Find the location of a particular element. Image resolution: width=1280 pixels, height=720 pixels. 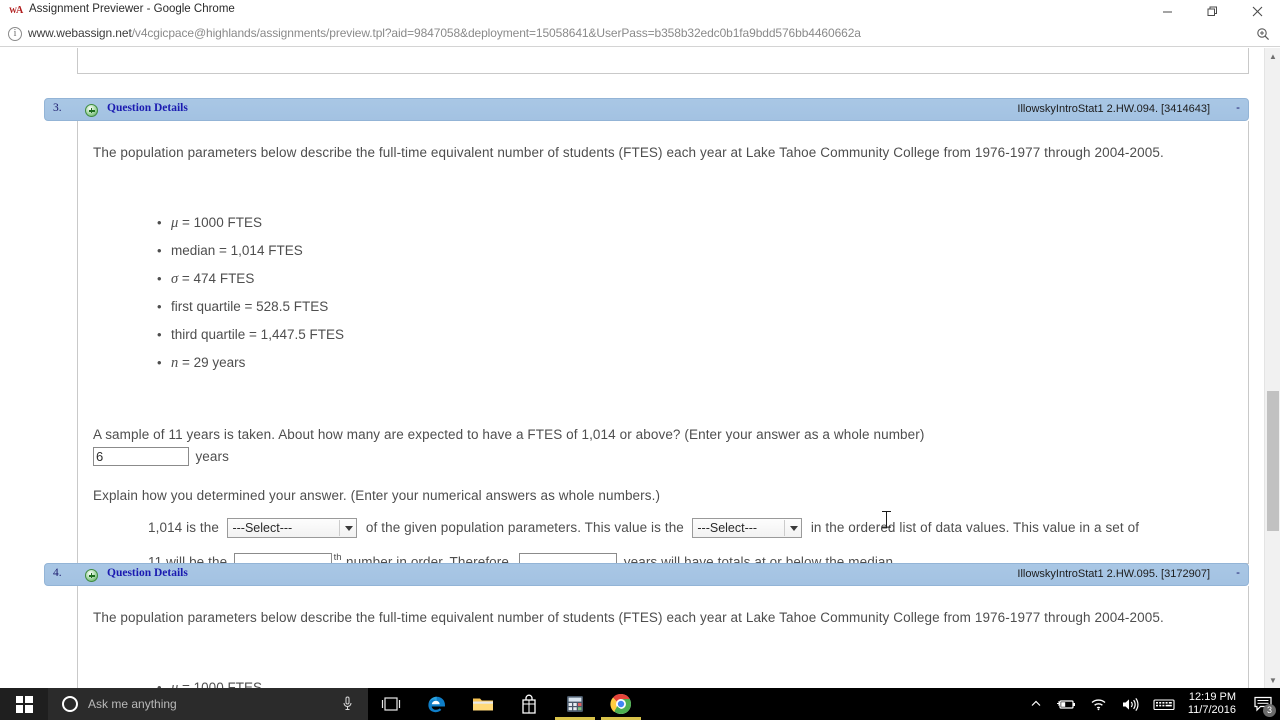

system-tray: 12:19 PM 11/7/2016 3 is located at coordinates (1151, 704).